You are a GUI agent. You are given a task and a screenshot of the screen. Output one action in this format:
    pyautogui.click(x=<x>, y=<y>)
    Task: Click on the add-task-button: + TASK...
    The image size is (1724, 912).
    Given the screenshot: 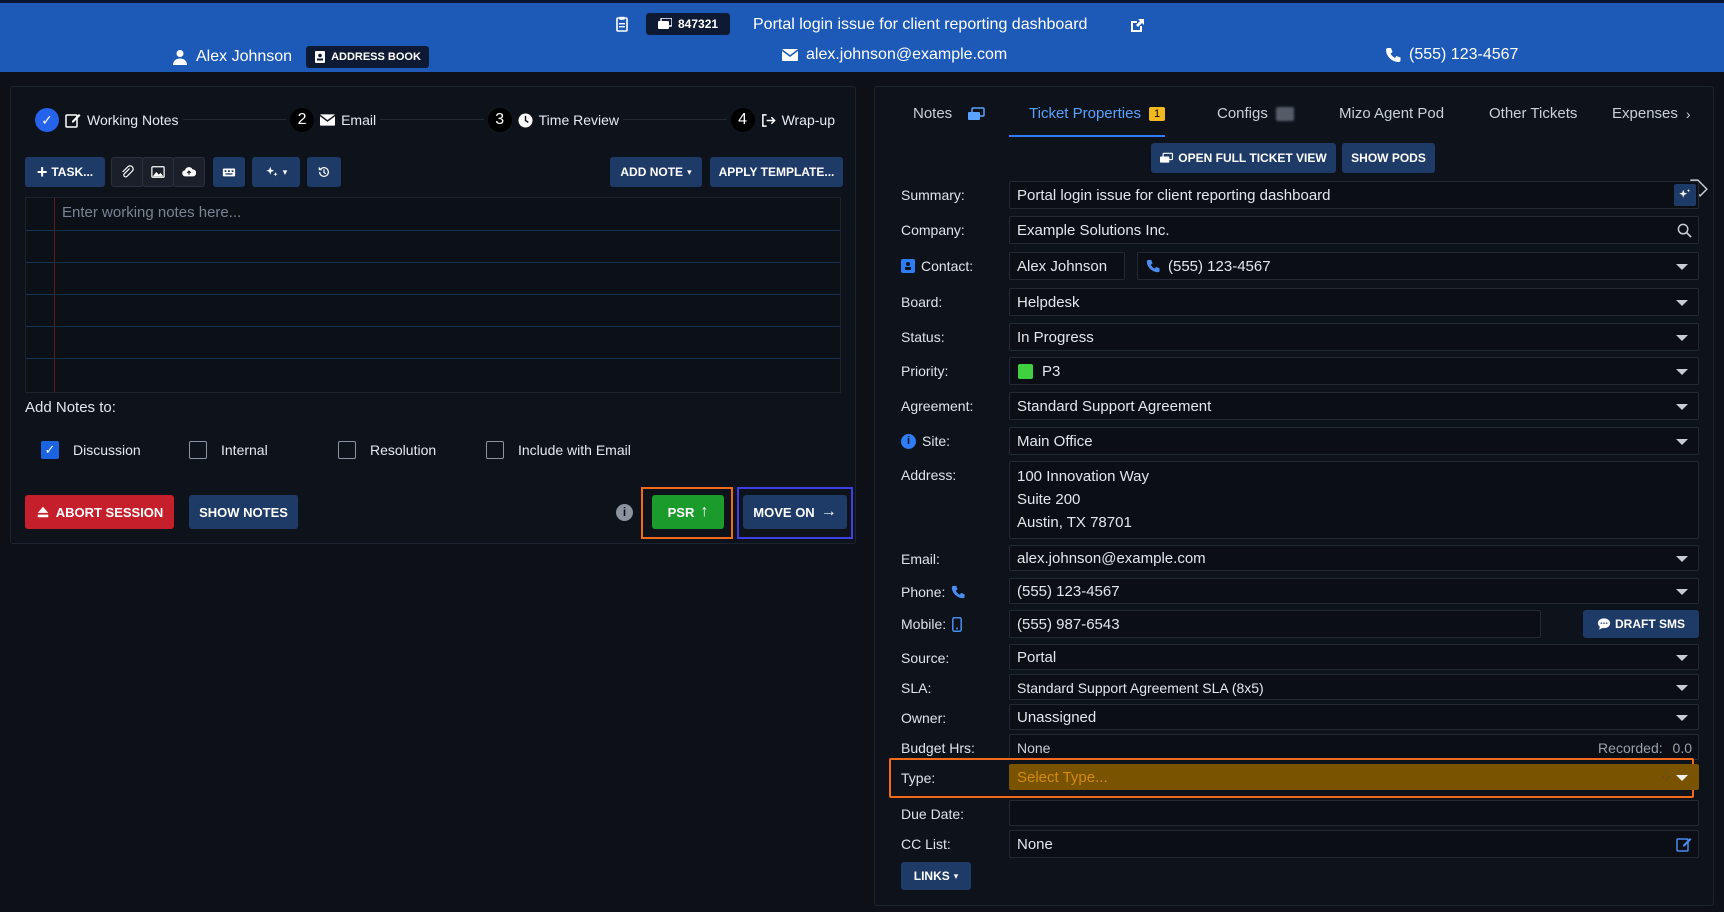 What is the action you would take?
    pyautogui.click(x=65, y=172)
    